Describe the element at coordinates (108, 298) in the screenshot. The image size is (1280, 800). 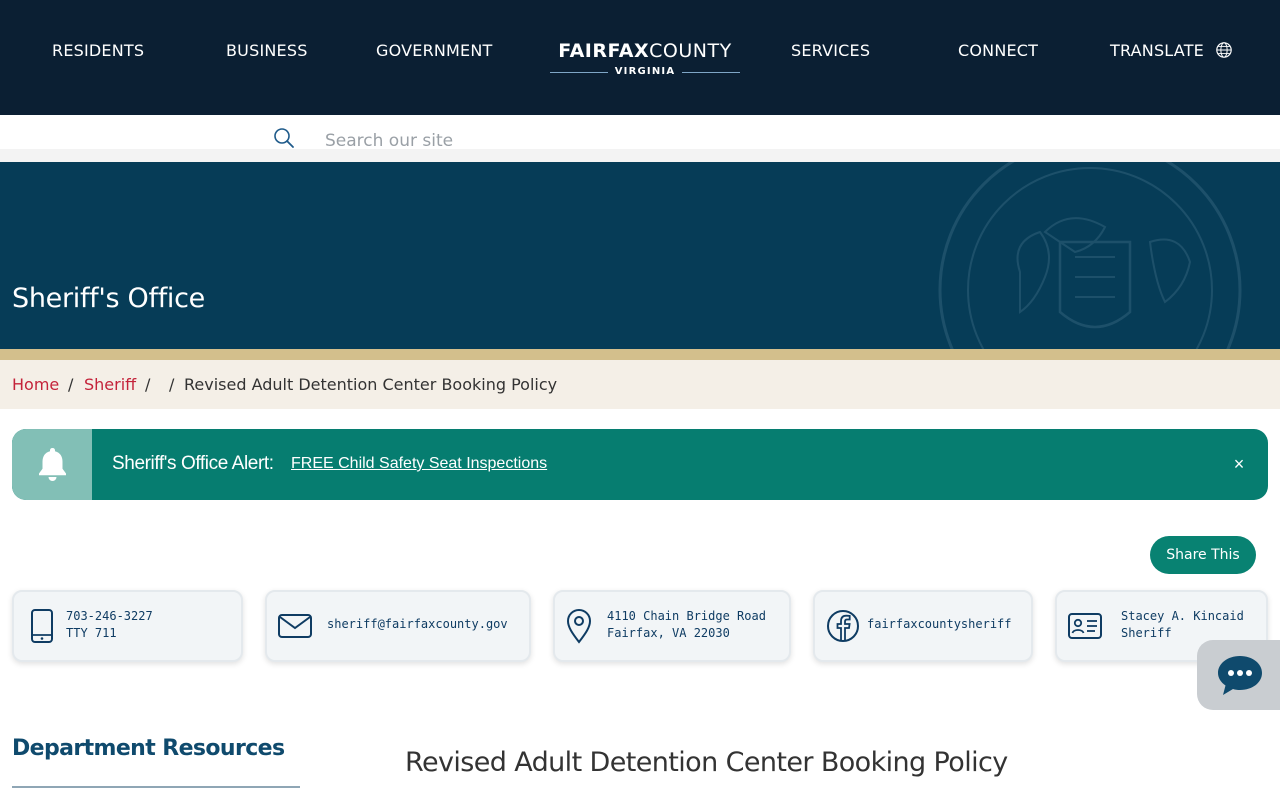
I see `page-title: Sheriff's Office` at that location.